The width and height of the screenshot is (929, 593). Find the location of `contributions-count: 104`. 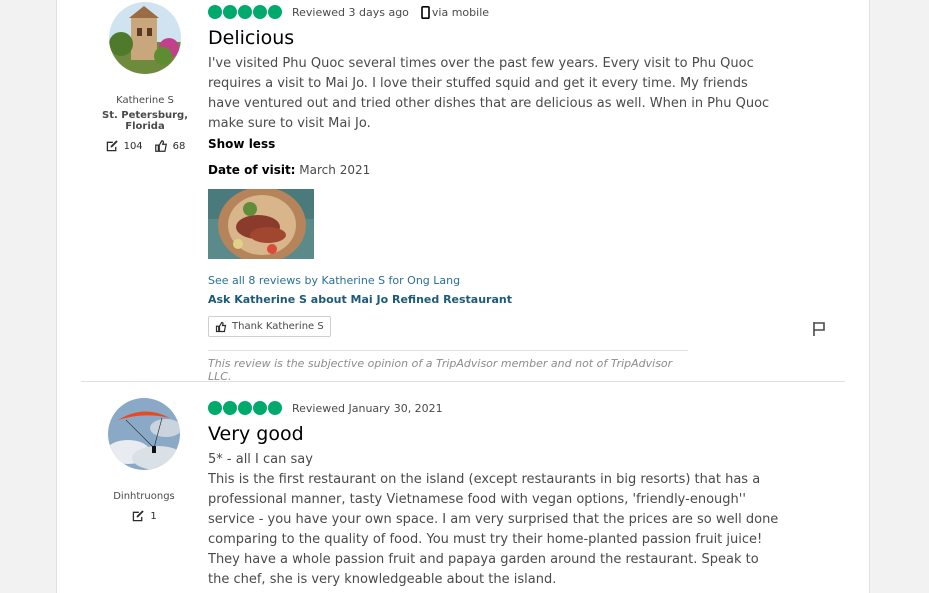

contributions-count: 104 is located at coordinates (133, 146).